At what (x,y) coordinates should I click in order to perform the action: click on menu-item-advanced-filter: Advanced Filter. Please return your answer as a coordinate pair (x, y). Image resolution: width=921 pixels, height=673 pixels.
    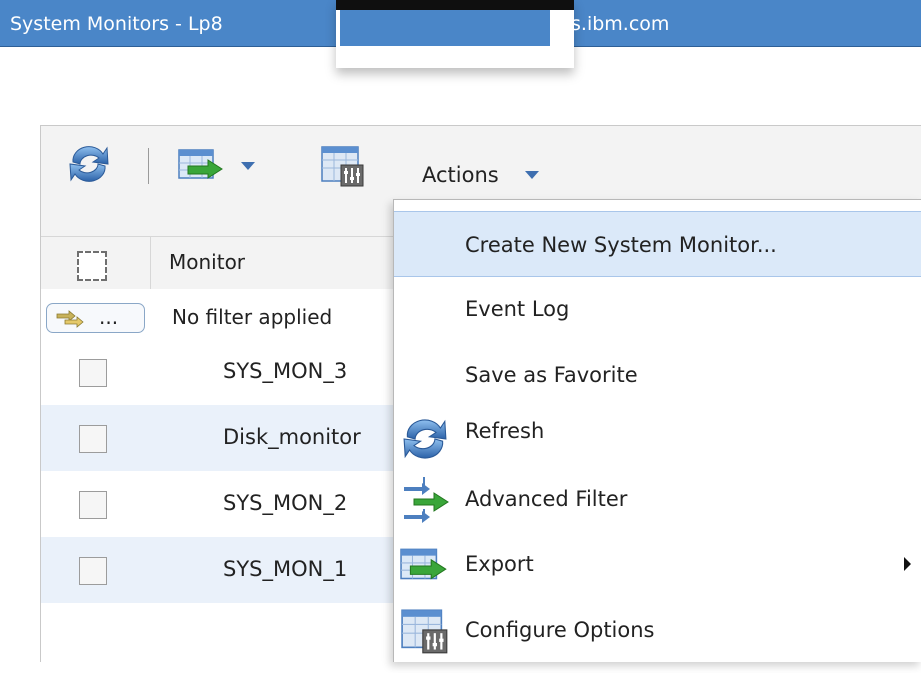
    Looking at the image, I should click on (657, 508).